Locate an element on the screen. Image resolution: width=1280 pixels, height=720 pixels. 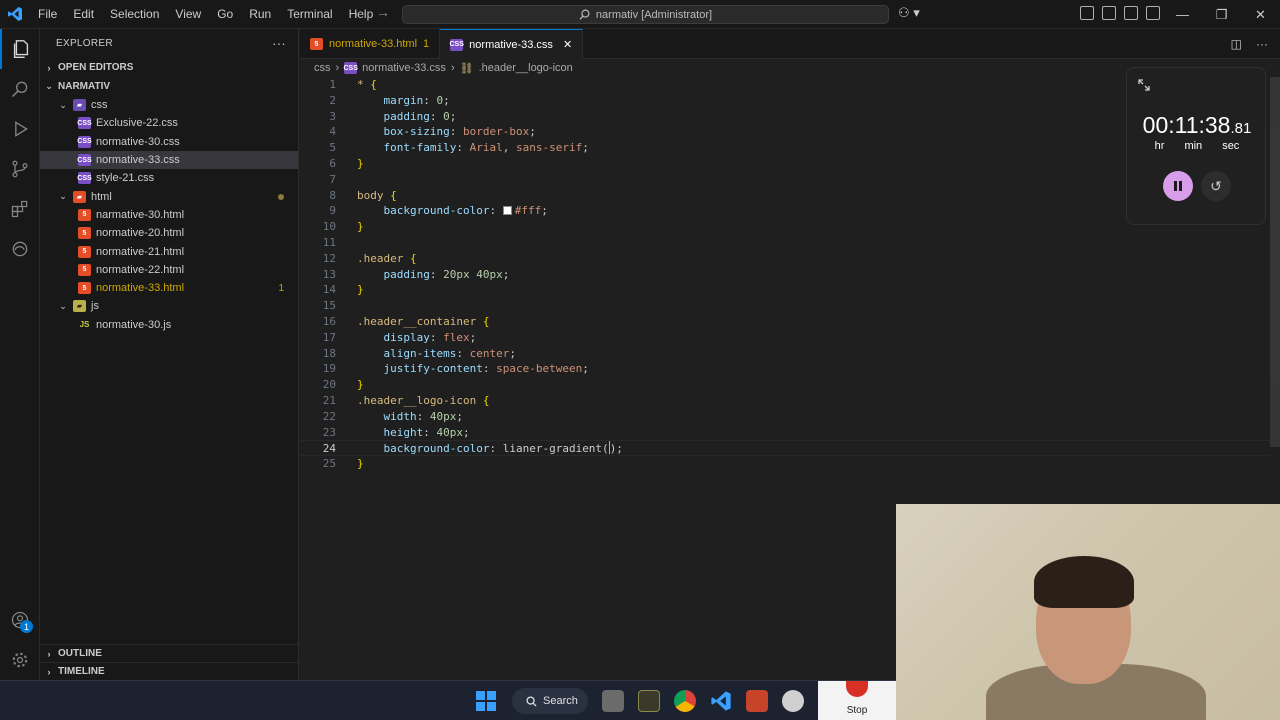
split-editor-icon: ◫ is located at coordinates (1236, 44).